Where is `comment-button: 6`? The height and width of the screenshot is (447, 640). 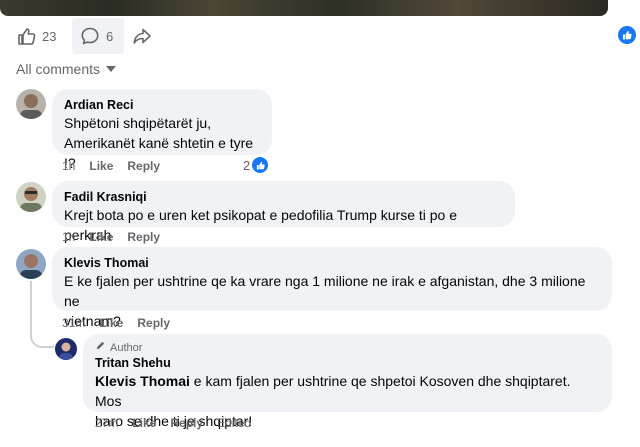
comment-button: 6 is located at coordinates (98, 36).